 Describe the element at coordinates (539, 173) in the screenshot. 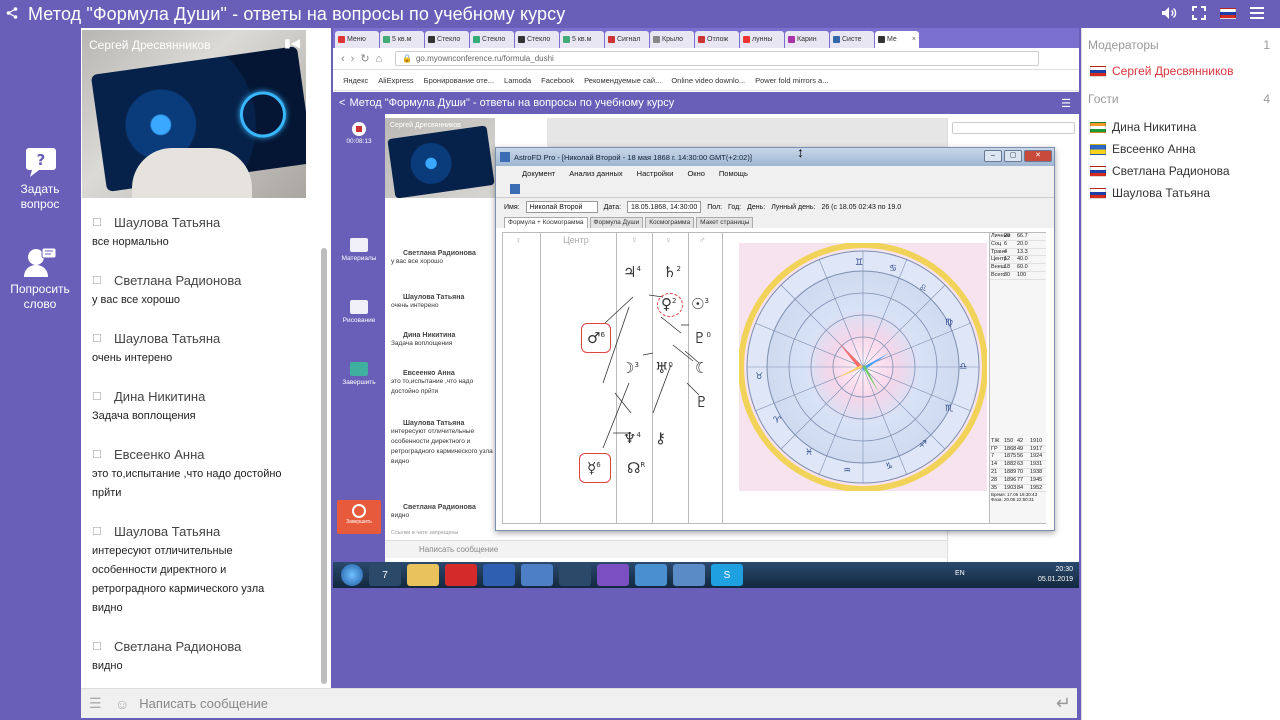

I see `astrofd-menu-item: Документ` at that location.